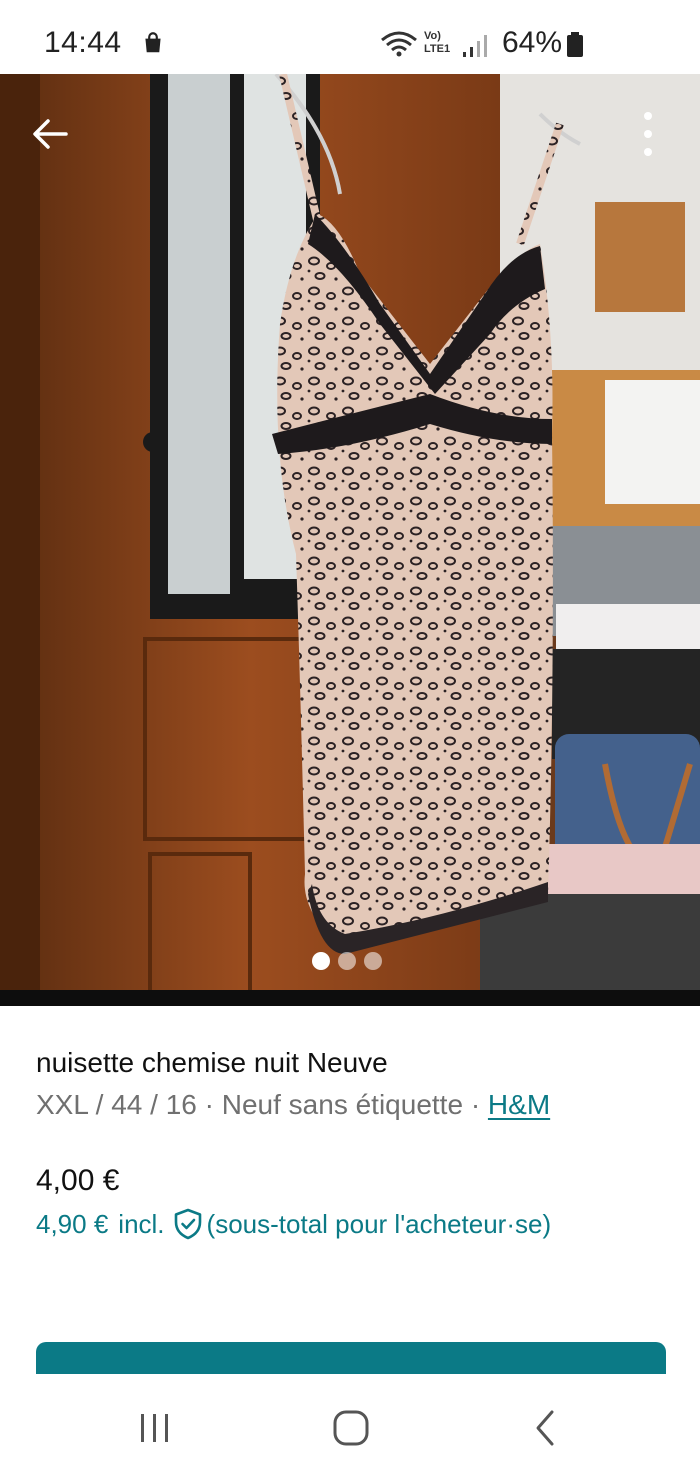 This screenshot has width=700, height=1478. What do you see at coordinates (648, 134) in the screenshot?
I see `more-vertical-icon` at bounding box center [648, 134].